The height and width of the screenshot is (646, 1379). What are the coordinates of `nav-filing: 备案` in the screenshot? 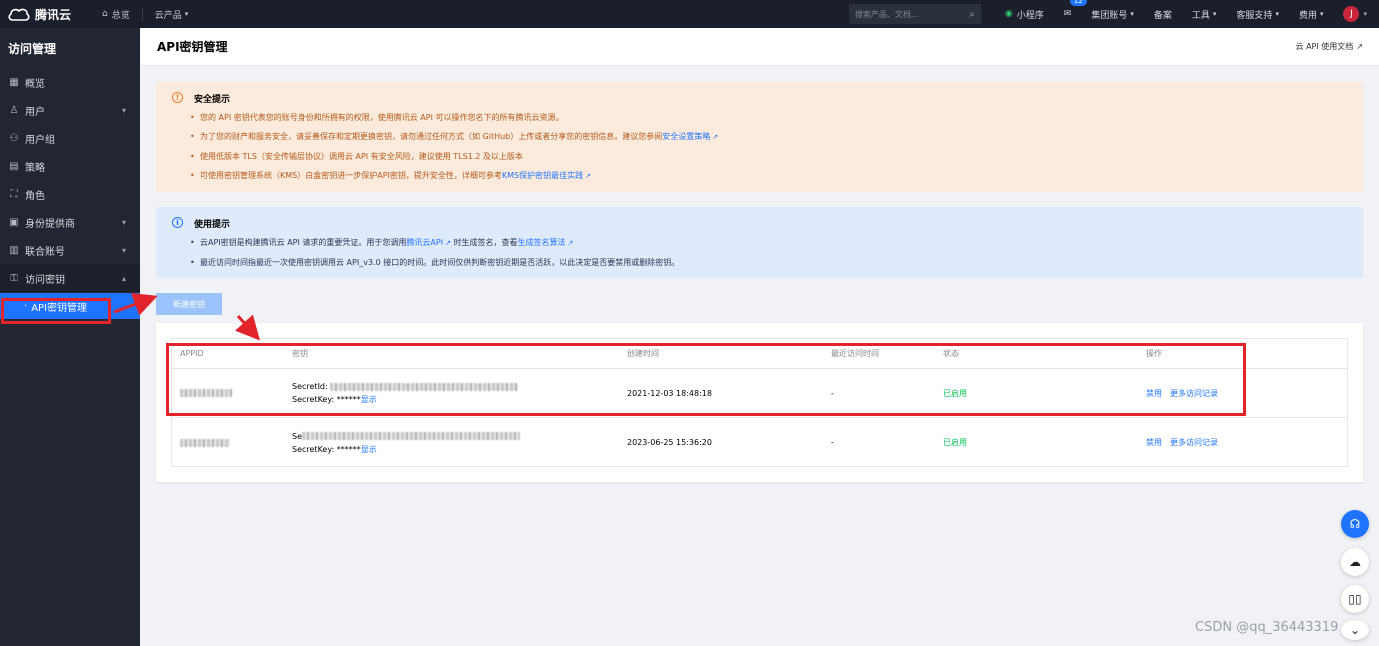 It's located at (1163, 14).